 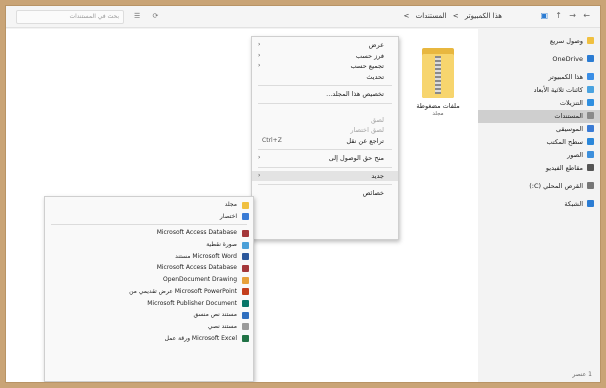 What do you see at coordinates (325, 130) in the screenshot?
I see `ctx-paste-shortcut: لصق اختصار` at bounding box center [325, 130].